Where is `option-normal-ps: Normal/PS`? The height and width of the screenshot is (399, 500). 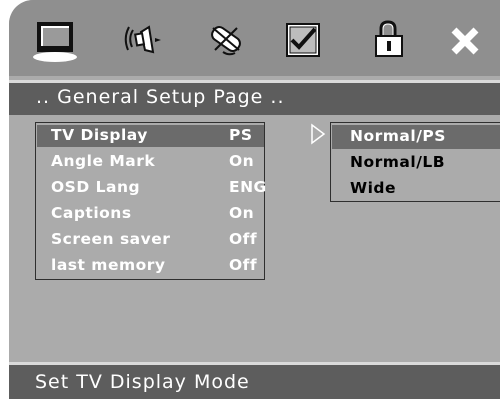
option-normal-ps: Normal/PS is located at coordinates (416, 137).